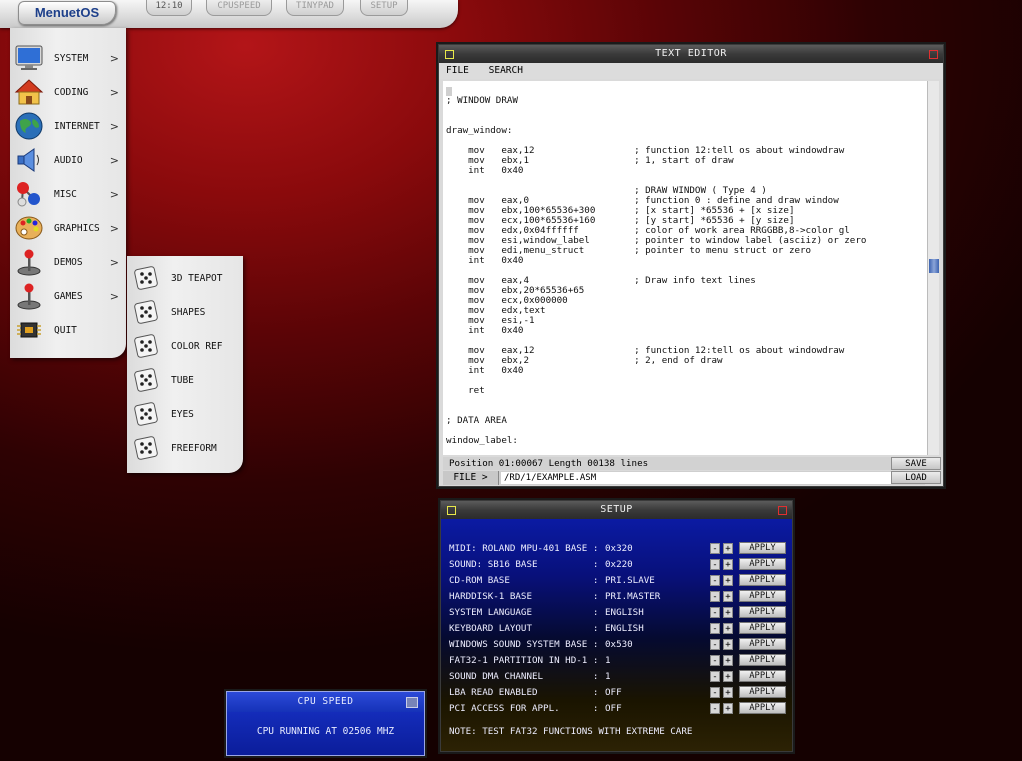 Image resolution: width=1022 pixels, height=761 pixels. What do you see at coordinates (613, 708) in the screenshot?
I see `setup-row-value: OFF` at bounding box center [613, 708].